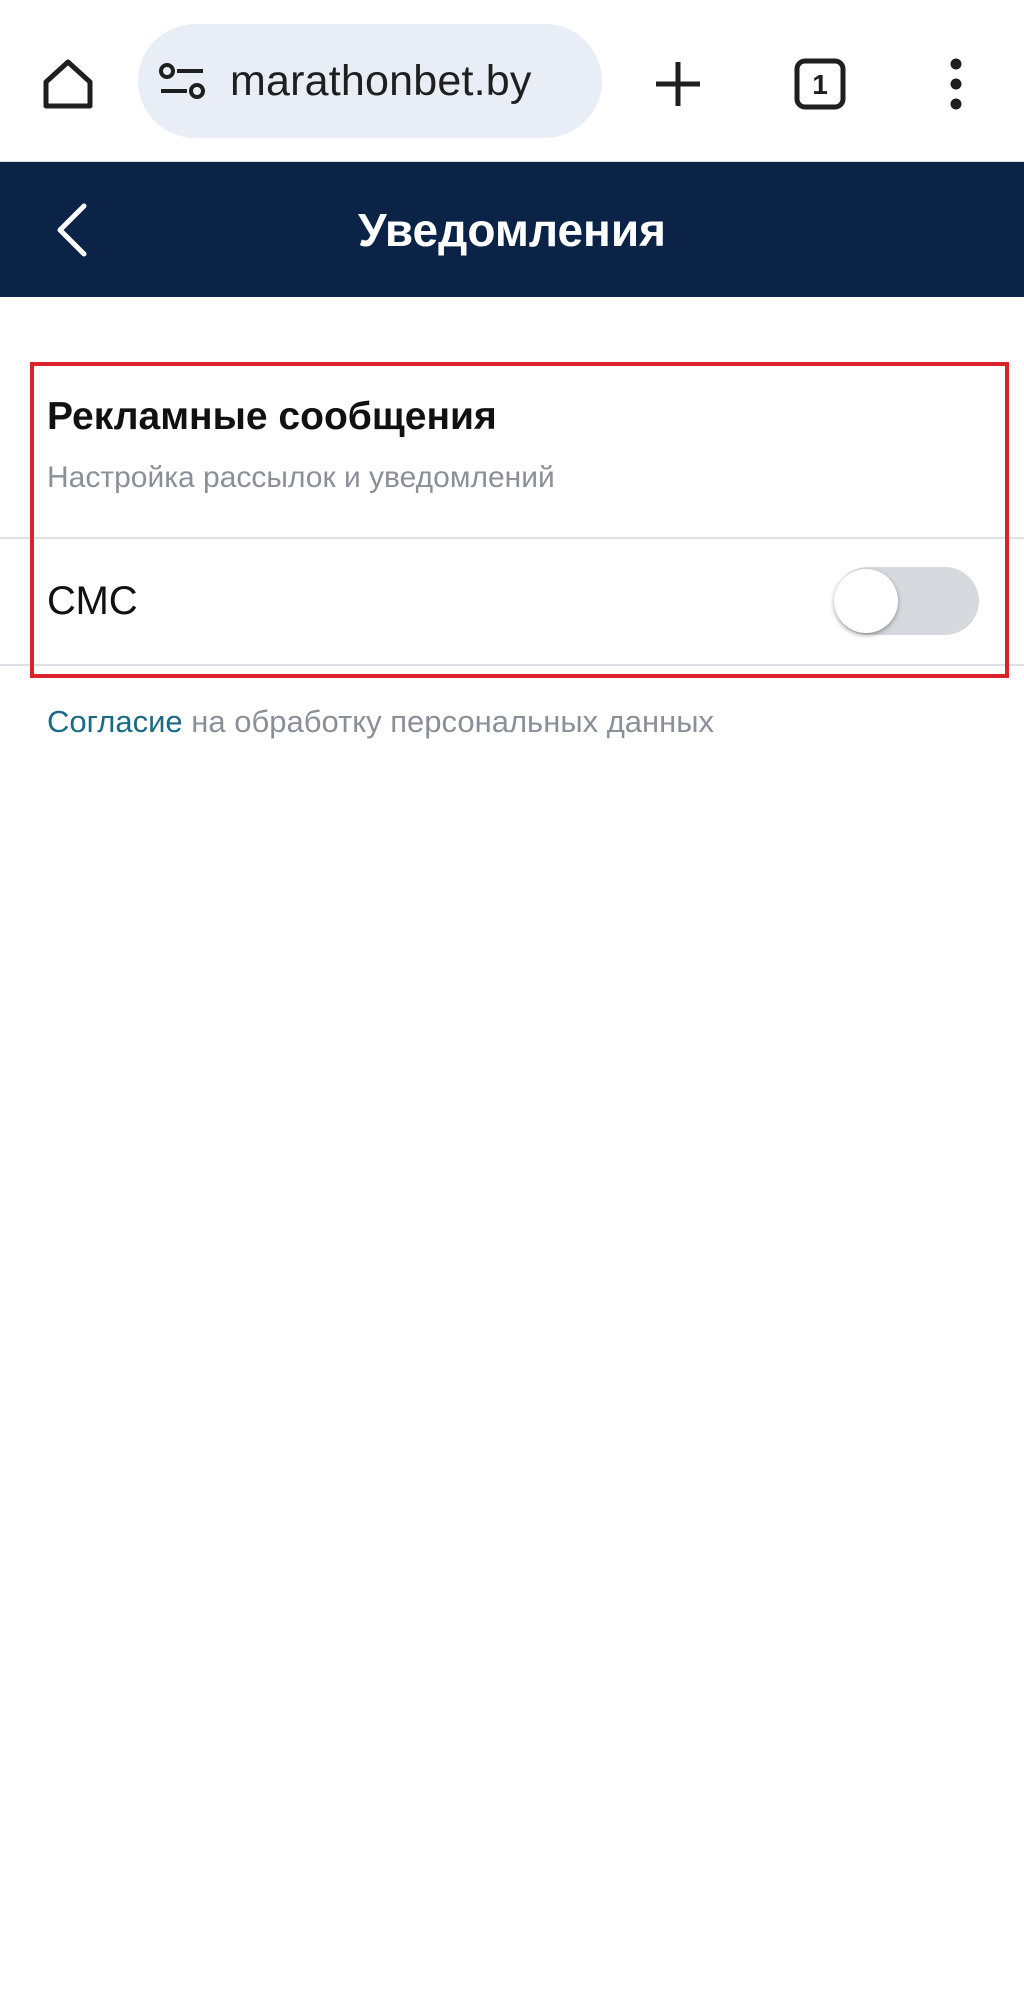  What do you see at coordinates (272, 416) in the screenshot?
I see `section-title: Рекламные сообщения` at bounding box center [272, 416].